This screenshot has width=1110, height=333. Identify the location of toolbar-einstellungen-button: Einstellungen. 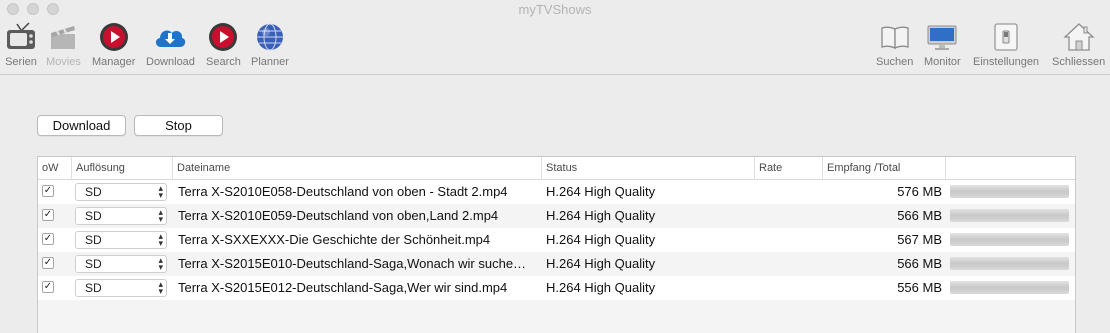
(1006, 44).